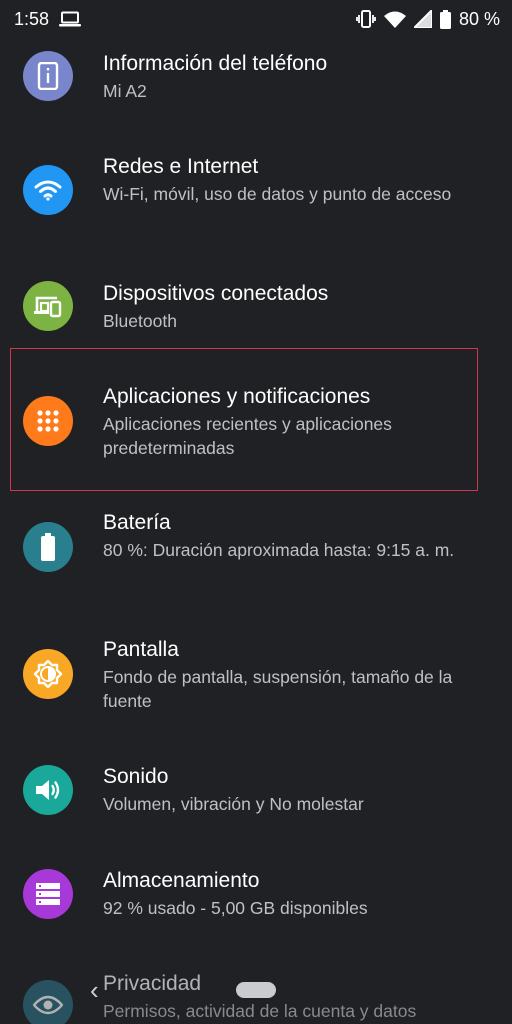 The width and height of the screenshot is (512, 1024). What do you see at coordinates (48, 76) in the screenshot?
I see `phone-info-icon` at bounding box center [48, 76].